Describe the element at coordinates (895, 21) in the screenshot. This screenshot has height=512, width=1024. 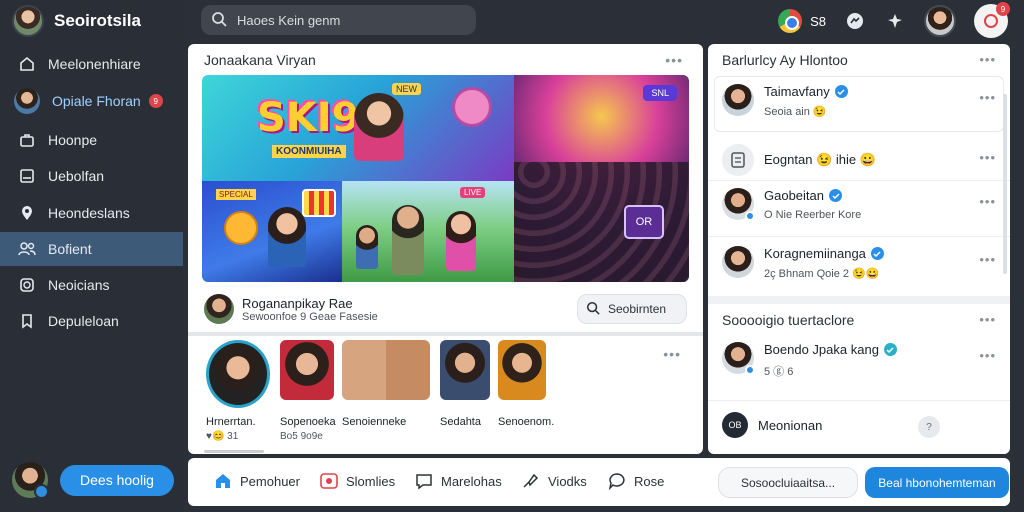
I see `bell-icon` at that location.